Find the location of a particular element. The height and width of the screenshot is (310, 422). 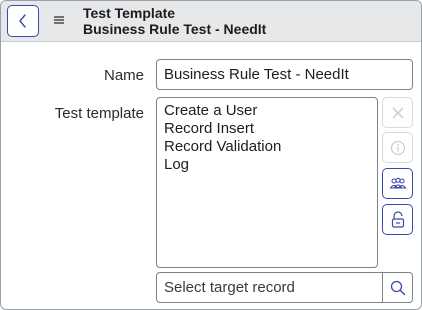

unlock-button is located at coordinates (397, 219).